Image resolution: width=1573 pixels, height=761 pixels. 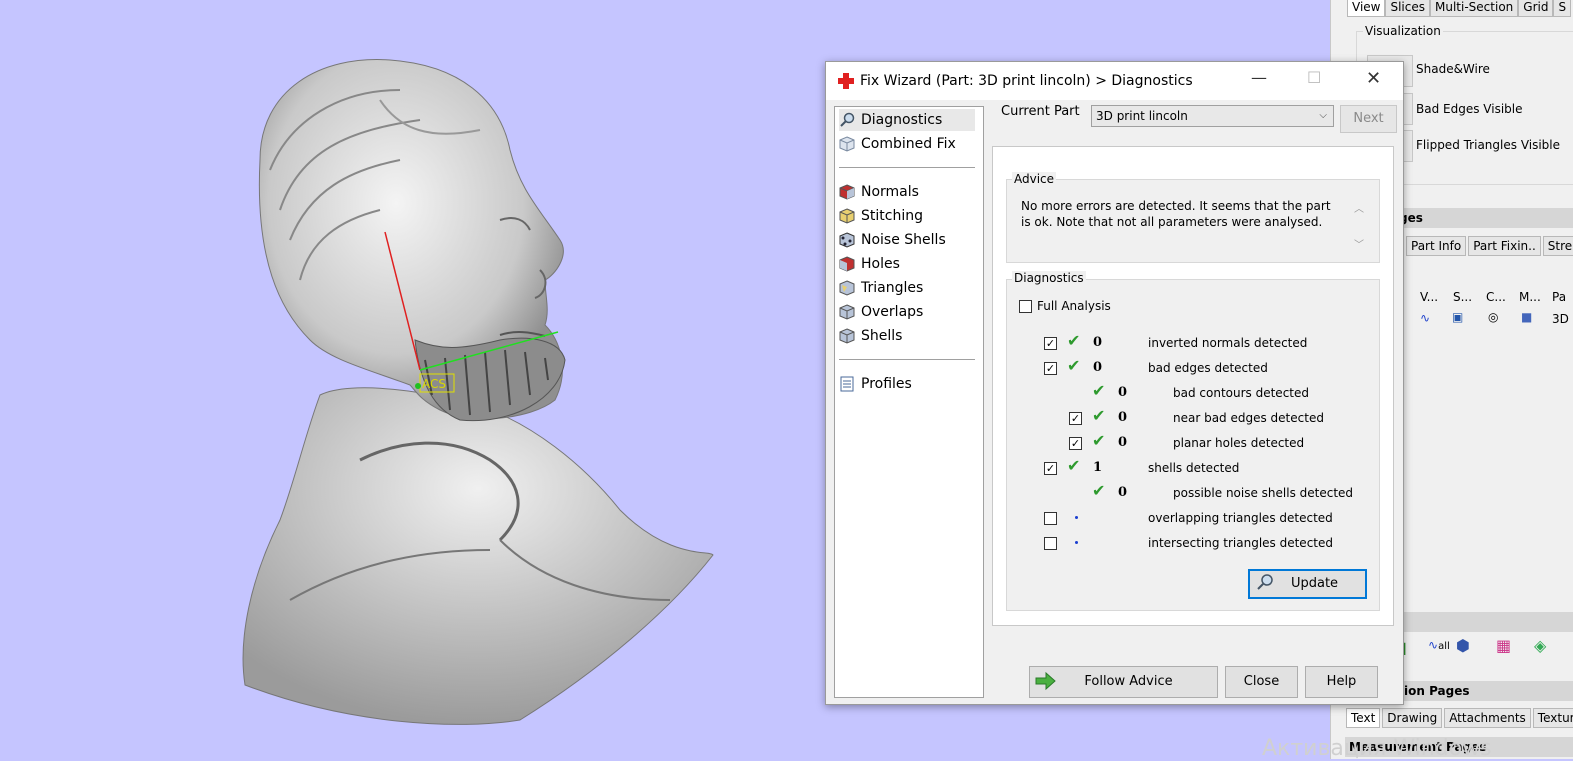 What do you see at coordinates (1359, 243) in the screenshot?
I see `scroll-down-icon: ﹀` at bounding box center [1359, 243].